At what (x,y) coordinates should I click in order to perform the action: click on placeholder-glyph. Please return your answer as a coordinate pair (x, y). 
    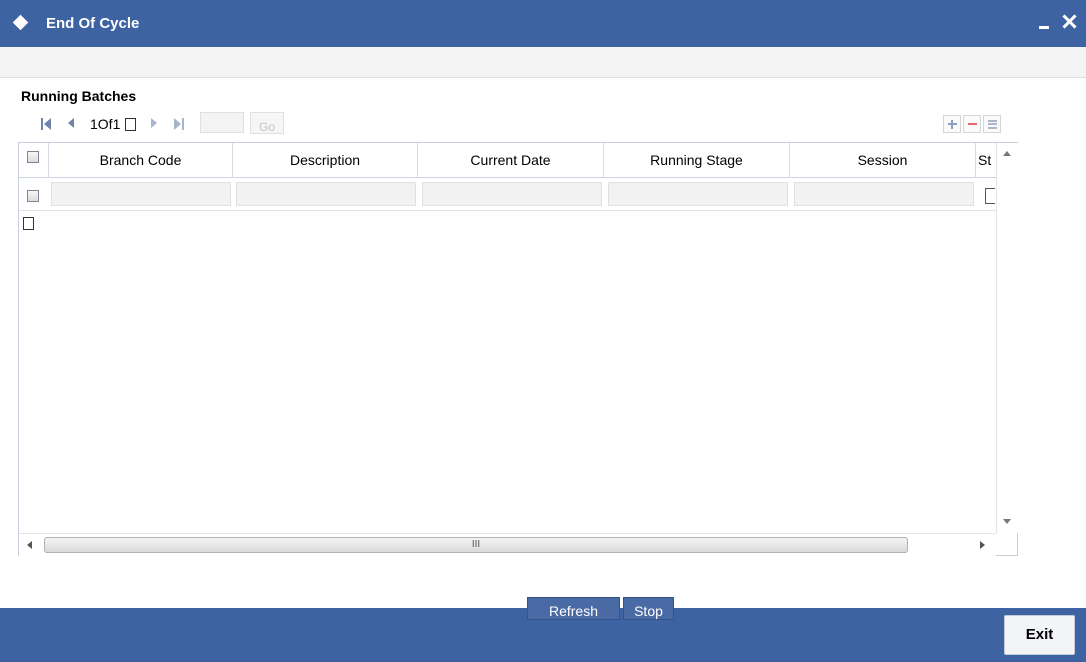
    Looking at the image, I should click on (28, 223).